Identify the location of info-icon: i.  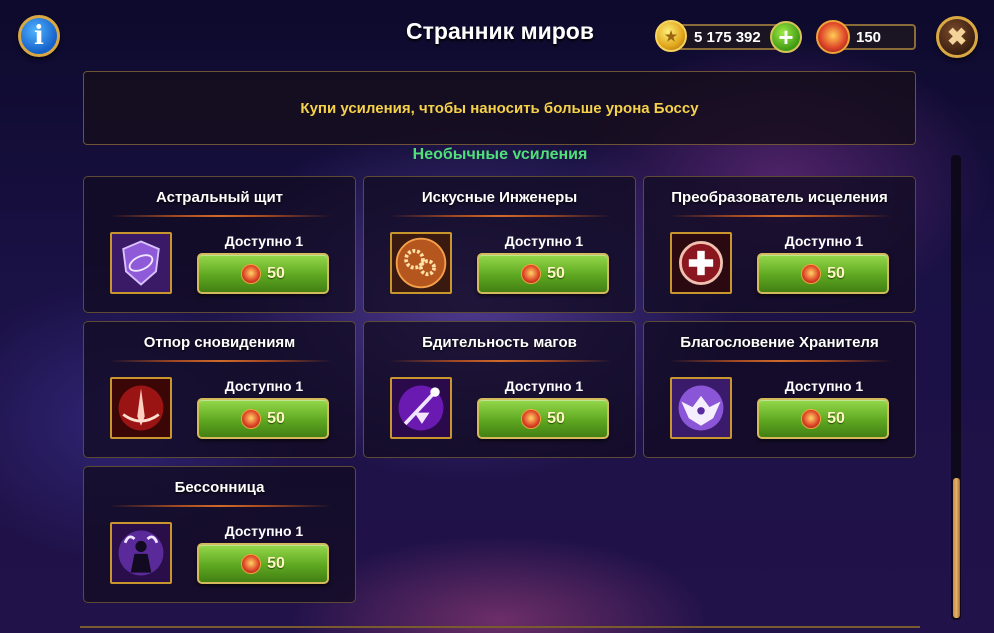
(39, 36).